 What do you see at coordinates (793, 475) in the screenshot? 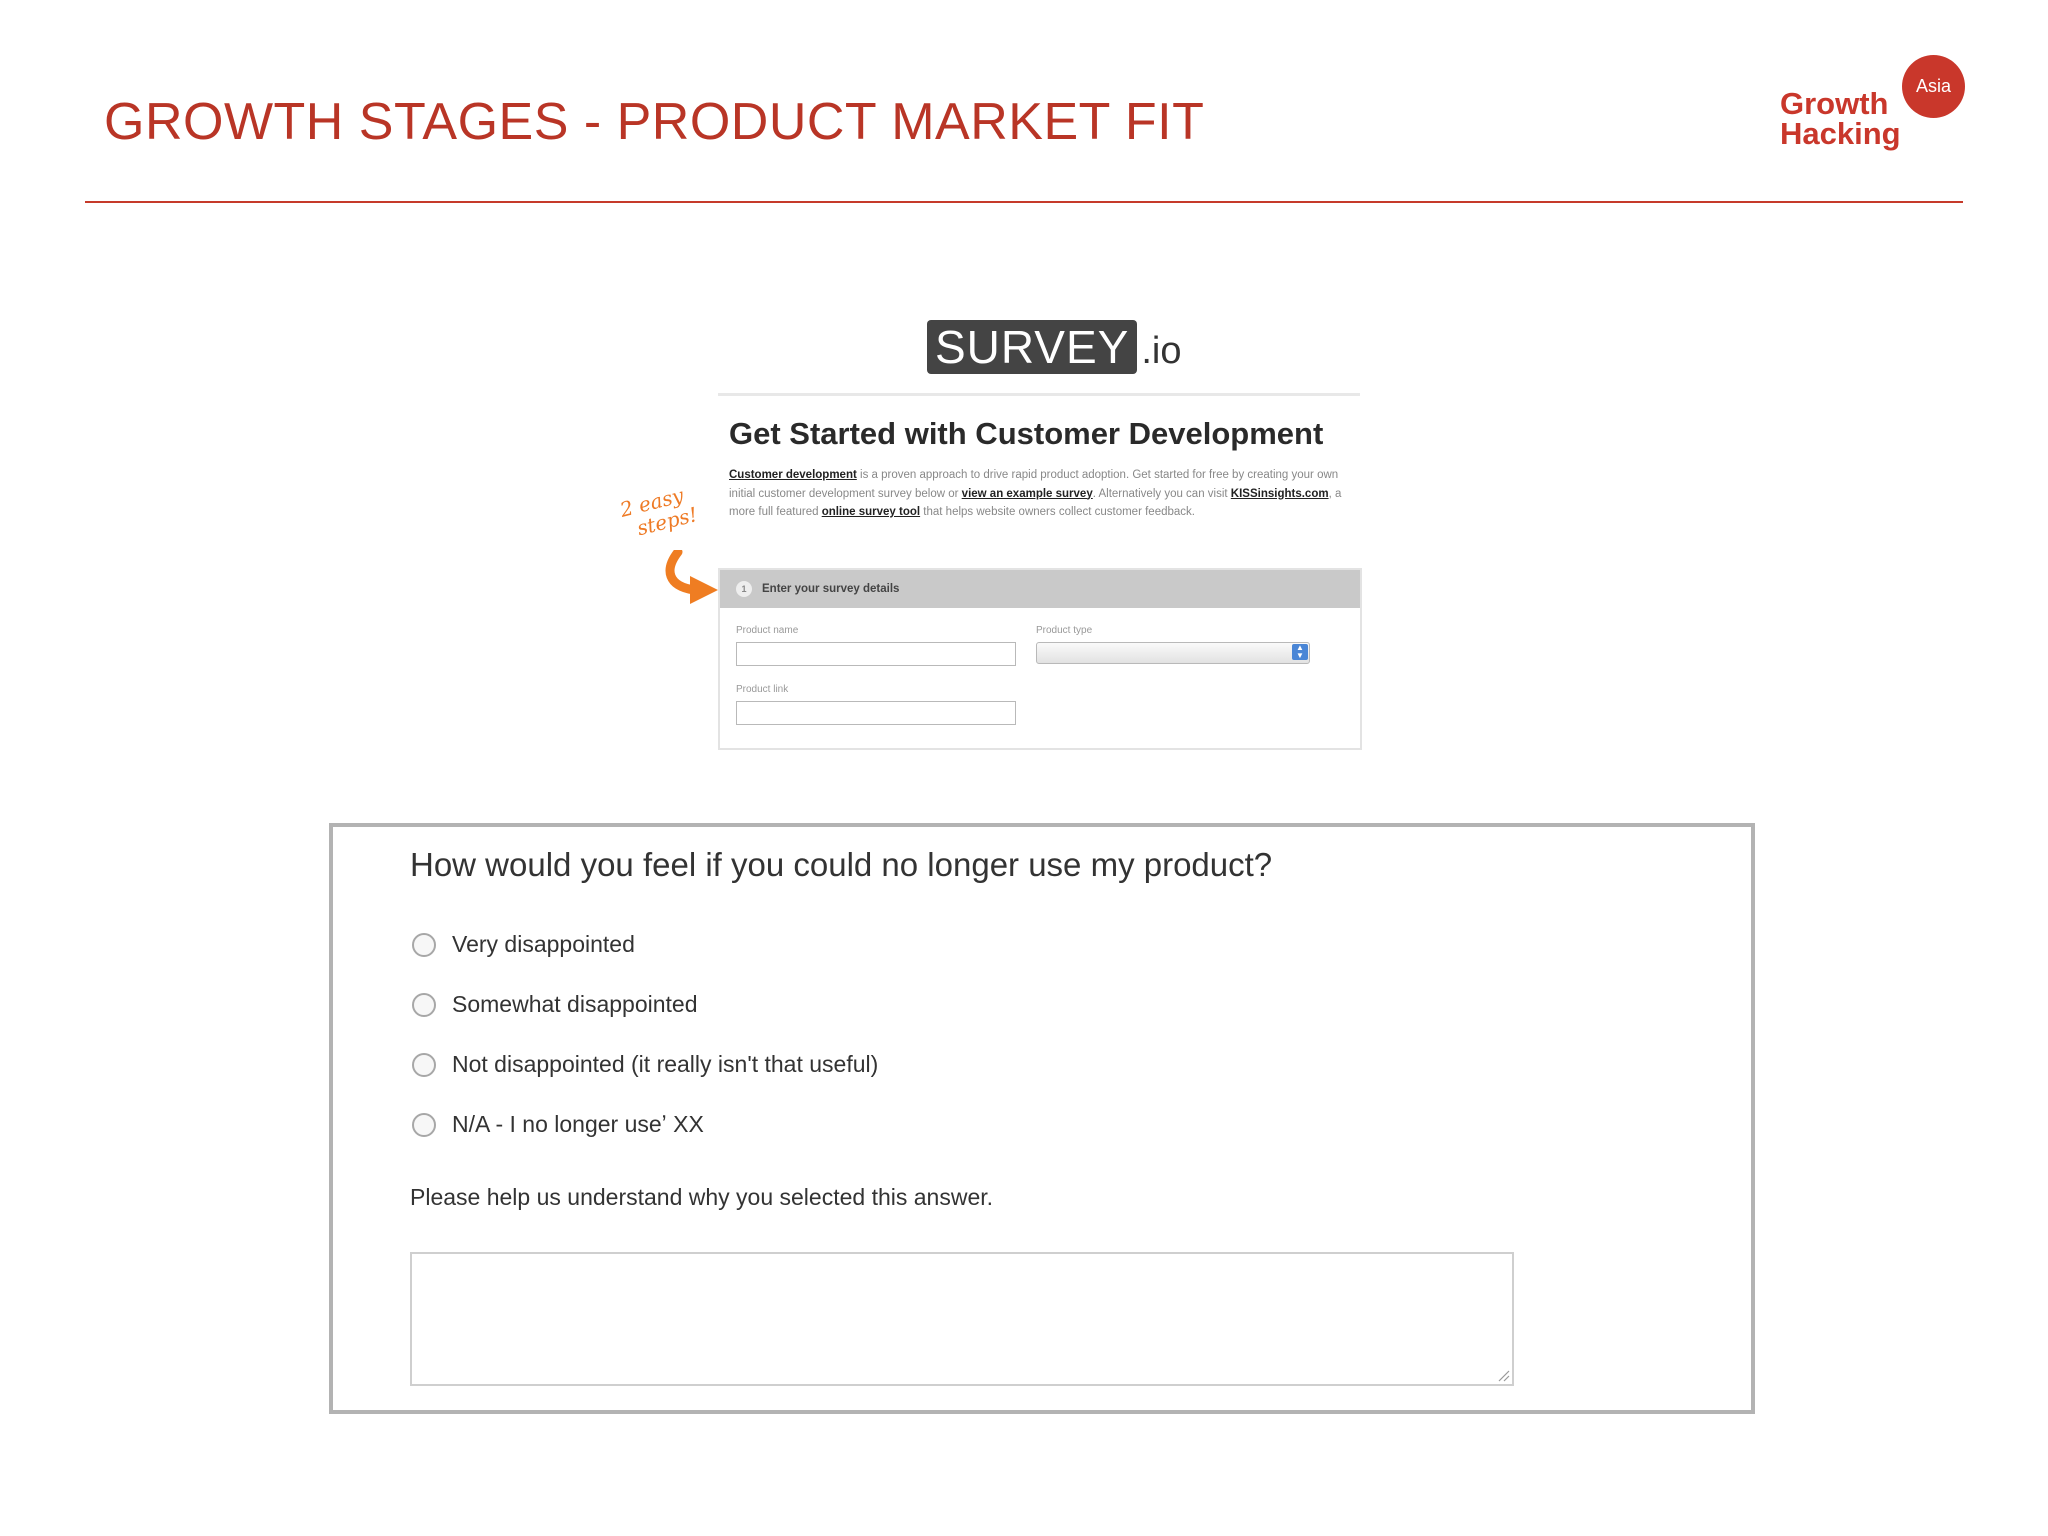
I see `customer-development-link: Customer development` at bounding box center [793, 475].